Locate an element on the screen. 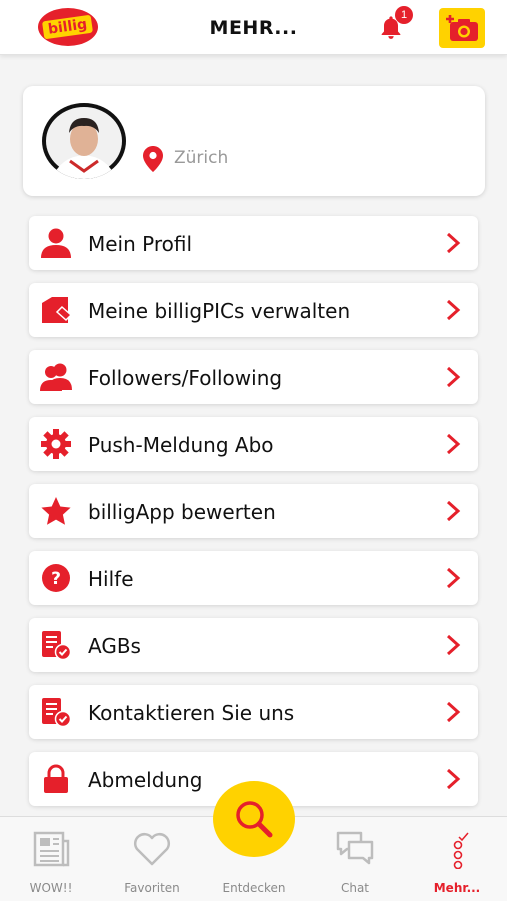 This screenshot has width=507, height=901. nav-label: Chat is located at coordinates (355, 888).